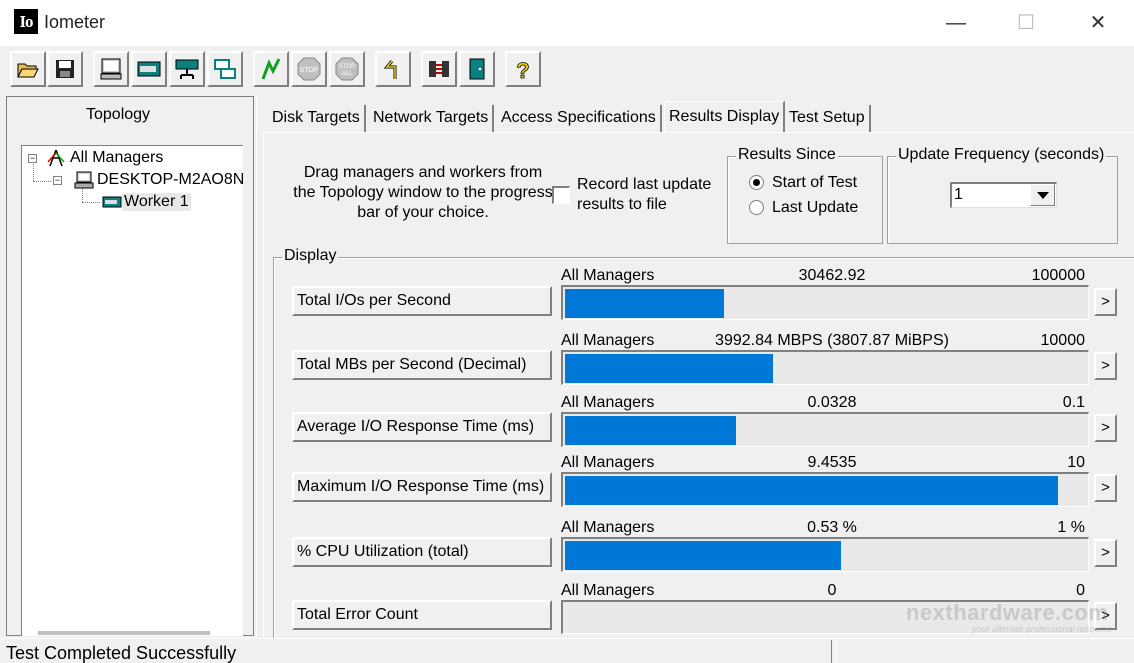 This screenshot has width=1134, height=663. What do you see at coordinates (393, 69) in the screenshot?
I see `reset-workers-button` at bounding box center [393, 69].